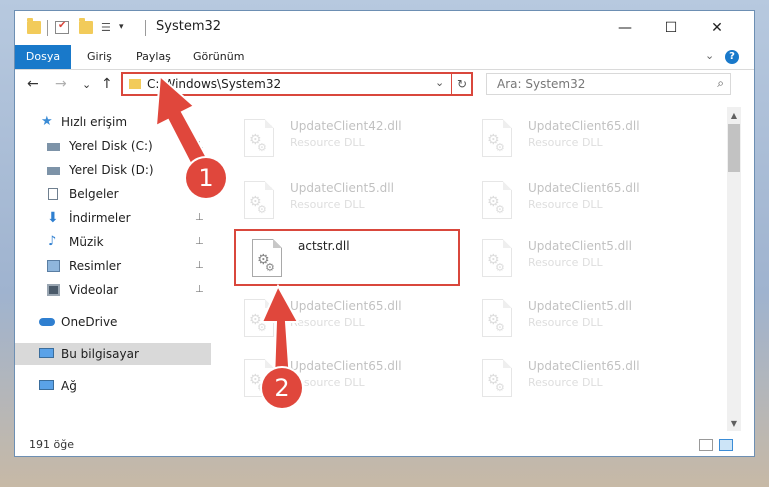 Image resolution: width=769 pixels, height=487 pixels. Describe the element at coordinates (126, 27) in the screenshot. I see `customize-toolbar-icon: ▾` at that location.